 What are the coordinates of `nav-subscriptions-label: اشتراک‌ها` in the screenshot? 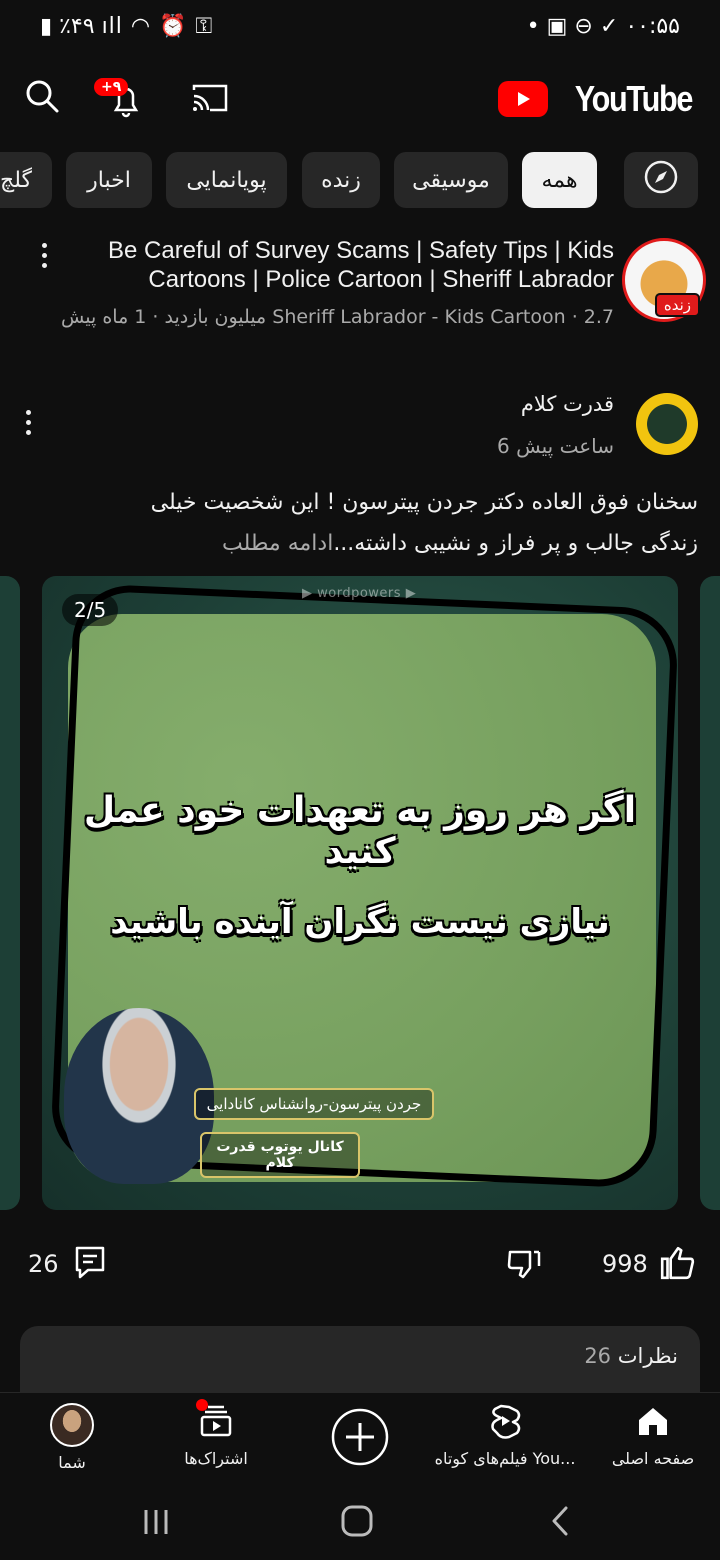 It's located at (216, 1458).